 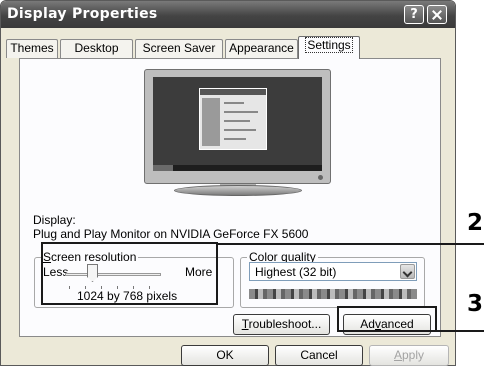 I want to click on monitor-screen, so click(x=237, y=124).